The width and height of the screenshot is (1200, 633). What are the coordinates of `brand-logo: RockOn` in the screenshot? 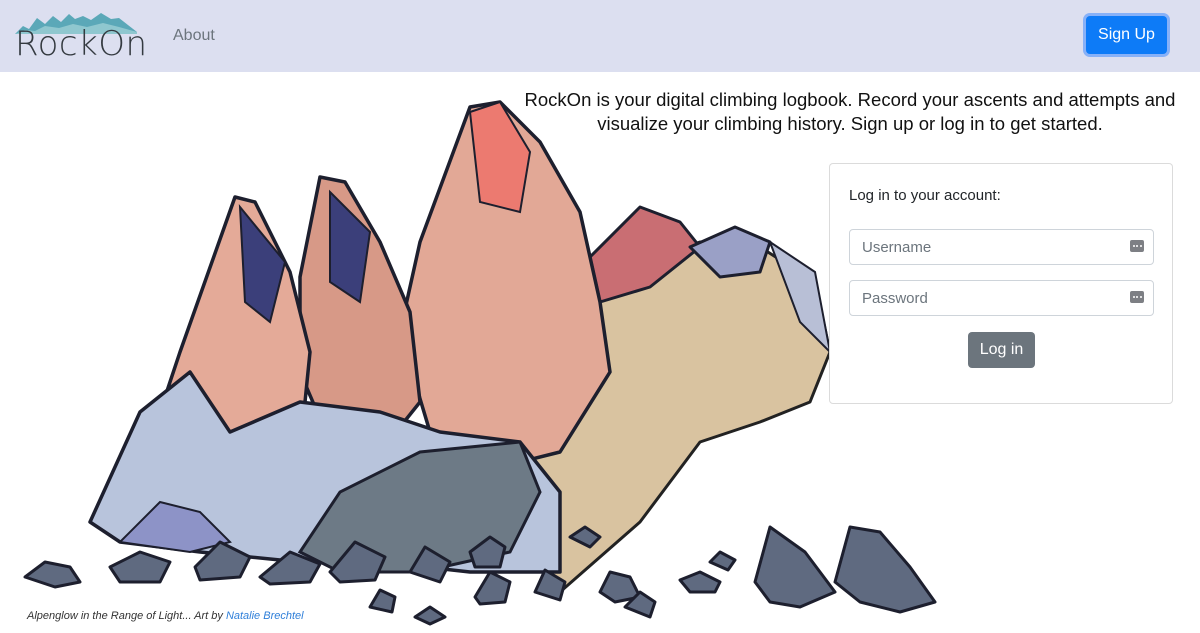 It's located at (80, 37).